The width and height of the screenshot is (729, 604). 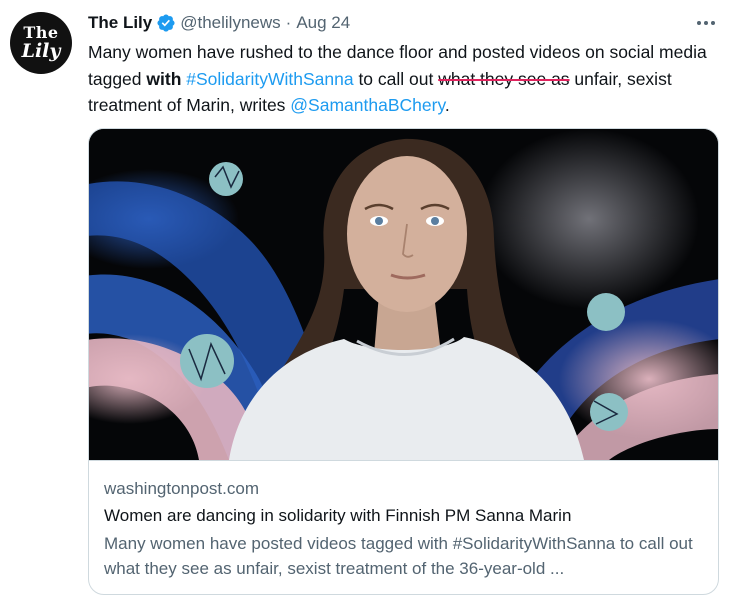 What do you see at coordinates (164, 78) in the screenshot?
I see `tweet-bold-word: with` at bounding box center [164, 78].